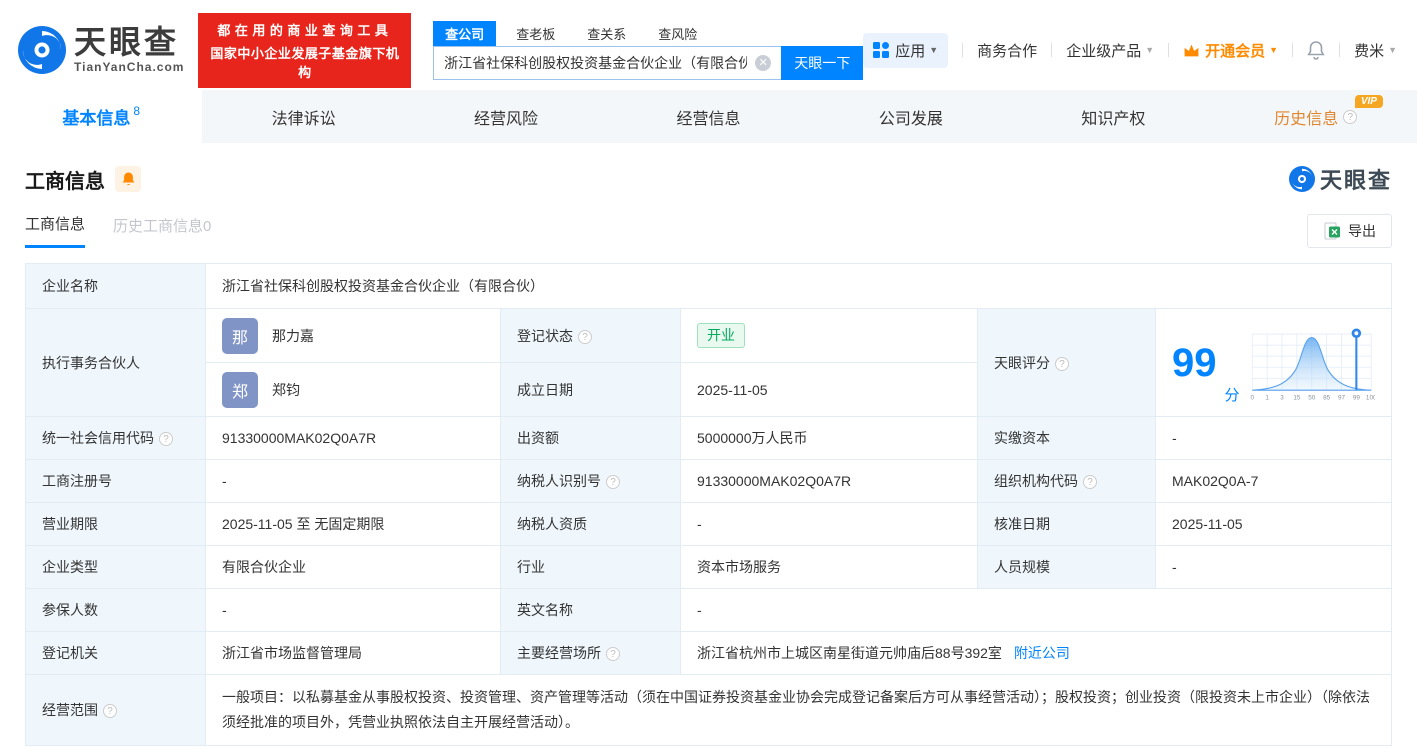 Image resolution: width=1417 pixels, height=752 pixels. I want to click on svg-text: 1, so click(1267, 397).